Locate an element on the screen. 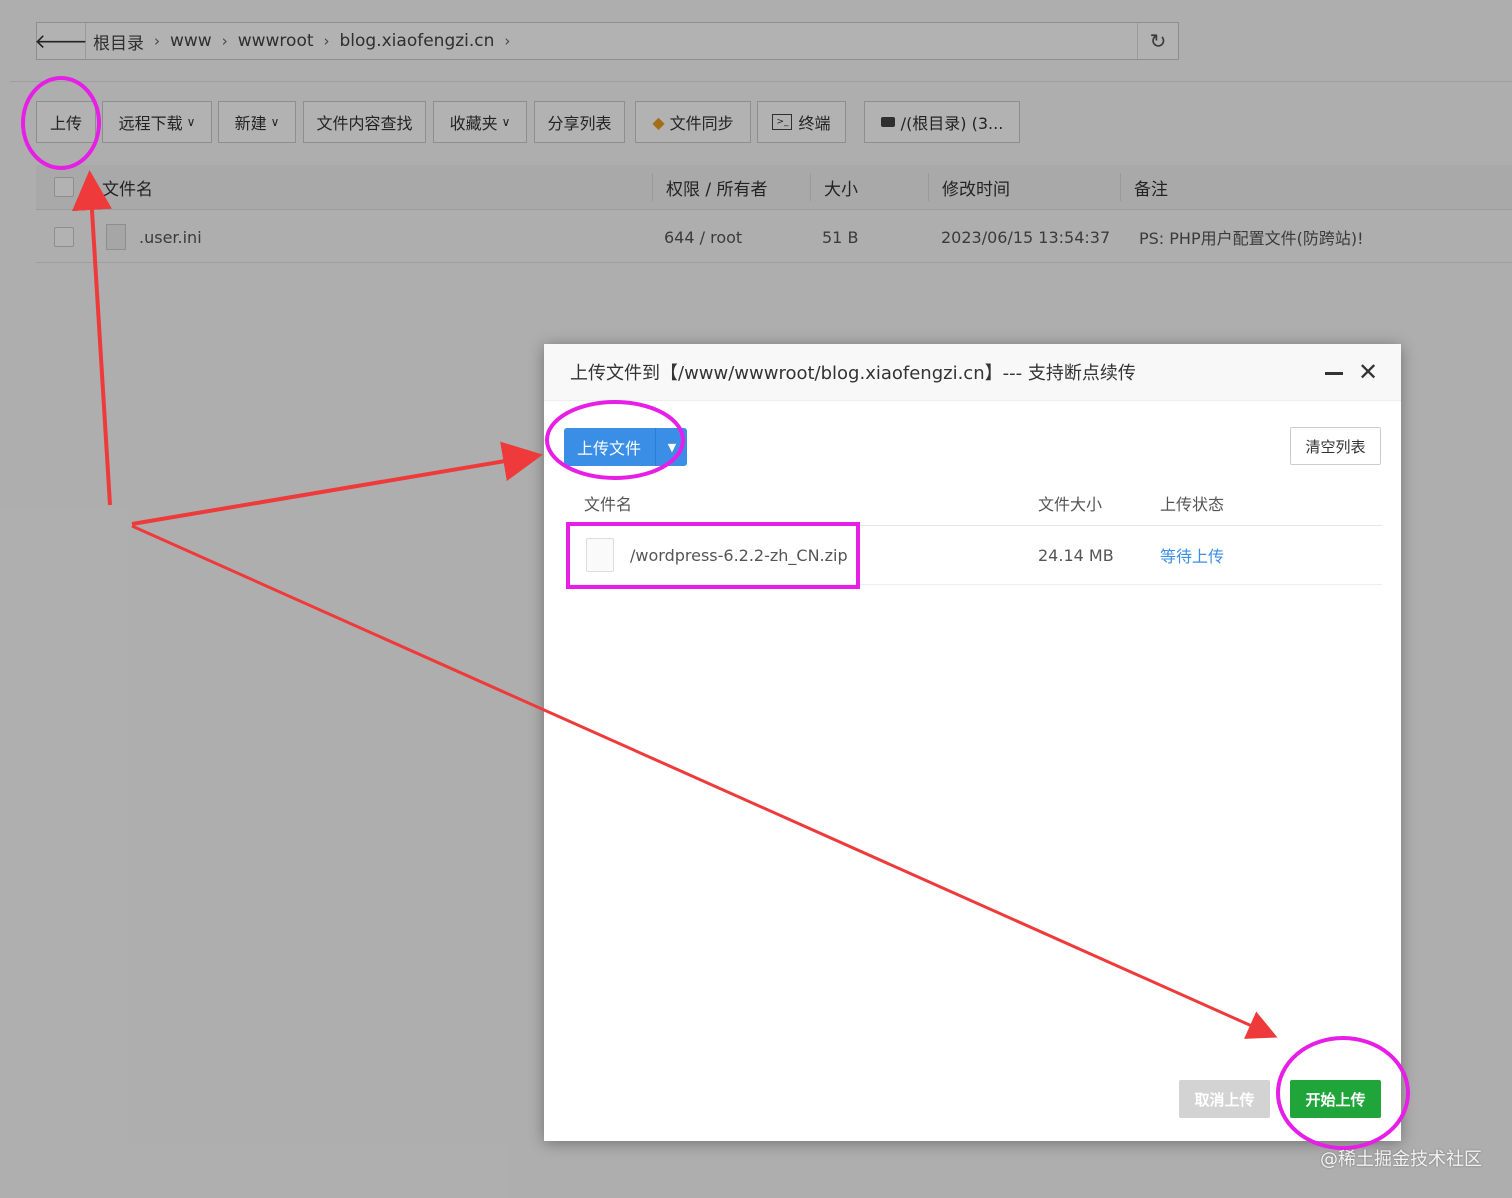  start-upload-button: 开始上传 is located at coordinates (1335, 1099).